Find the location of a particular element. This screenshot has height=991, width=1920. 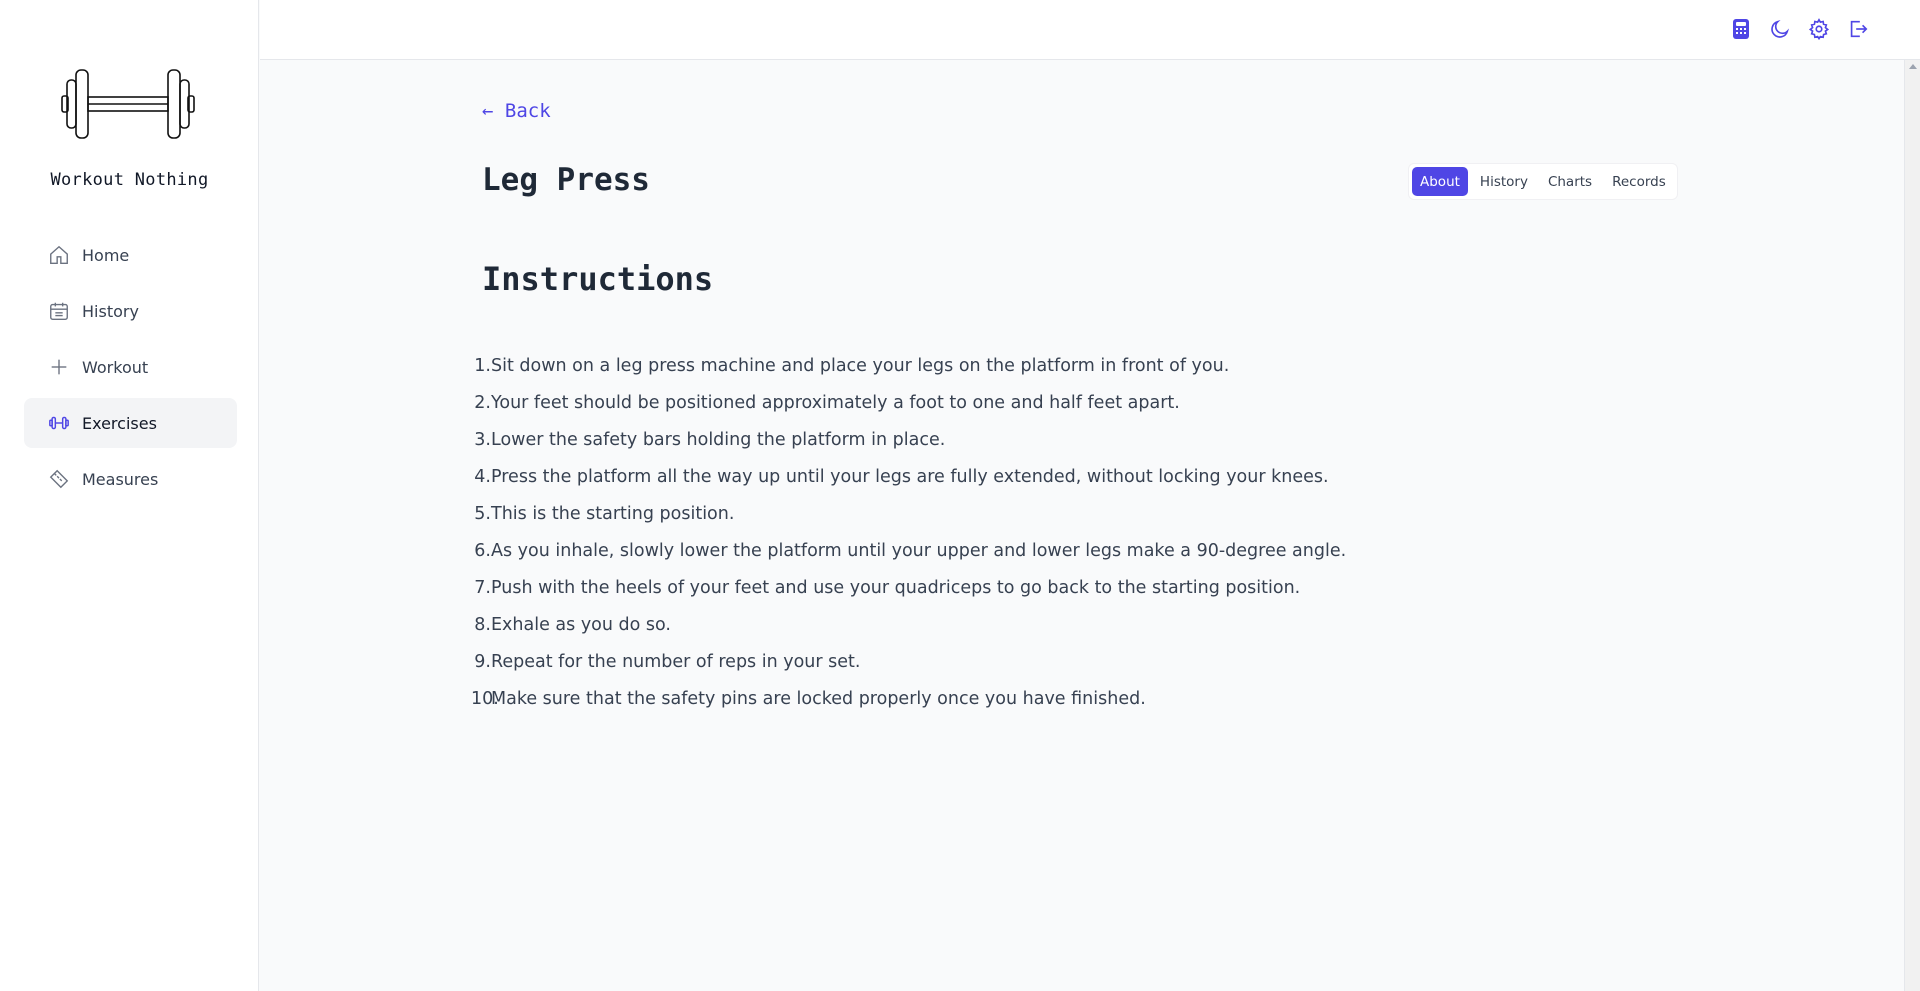

sidebar-item-exercises: Exercises is located at coordinates (130, 423).